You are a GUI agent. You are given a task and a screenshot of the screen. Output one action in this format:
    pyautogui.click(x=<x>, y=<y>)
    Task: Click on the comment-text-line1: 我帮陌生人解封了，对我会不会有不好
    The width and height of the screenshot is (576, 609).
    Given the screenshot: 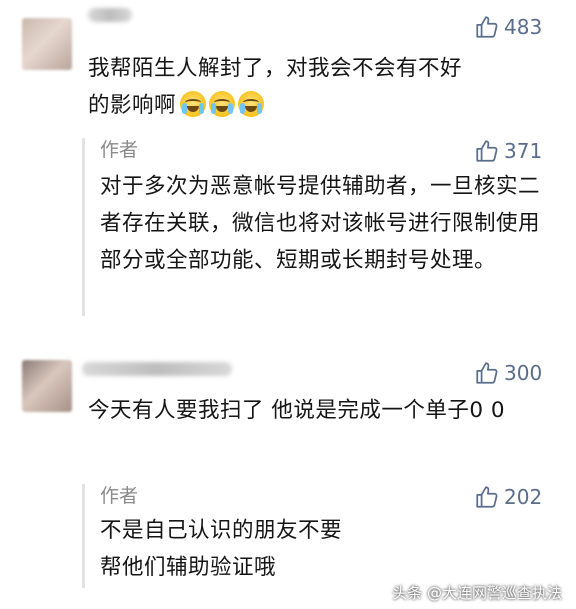 What is the action you would take?
    pyautogui.click(x=275, y=68)
    